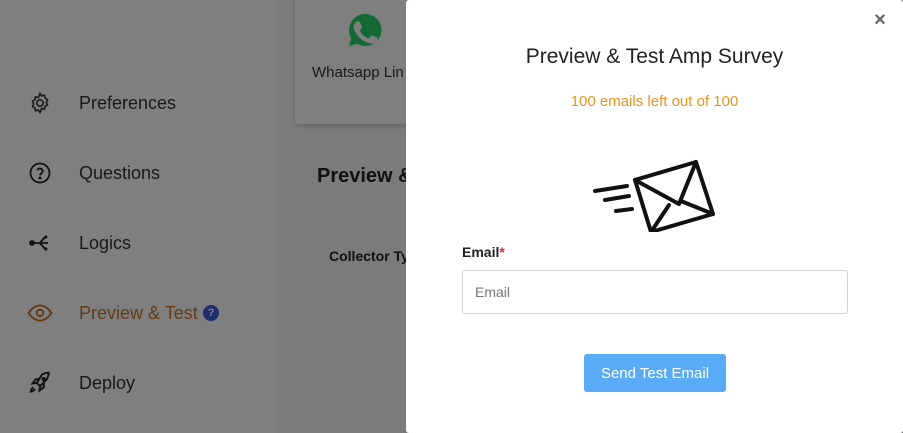  I want to click on send-test-email-button: Send Test Email, so click(655, 373).